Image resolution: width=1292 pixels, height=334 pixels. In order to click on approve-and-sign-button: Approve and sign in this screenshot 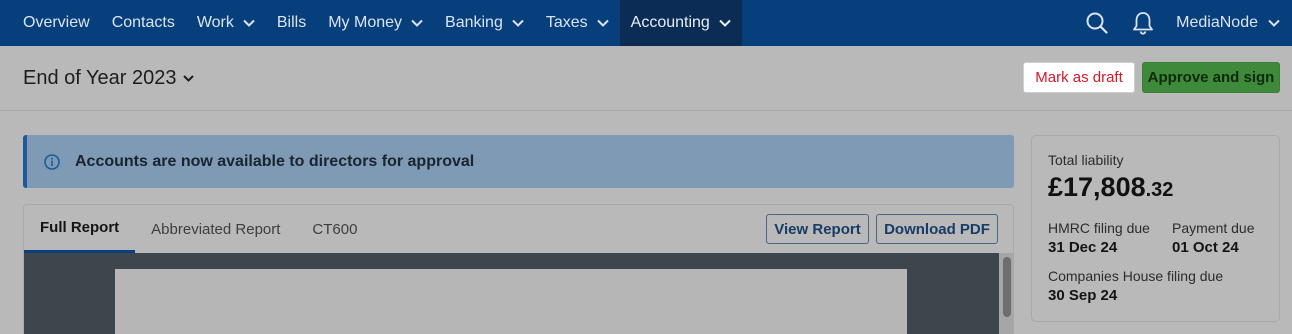, I will do `click(1211, 77)`.